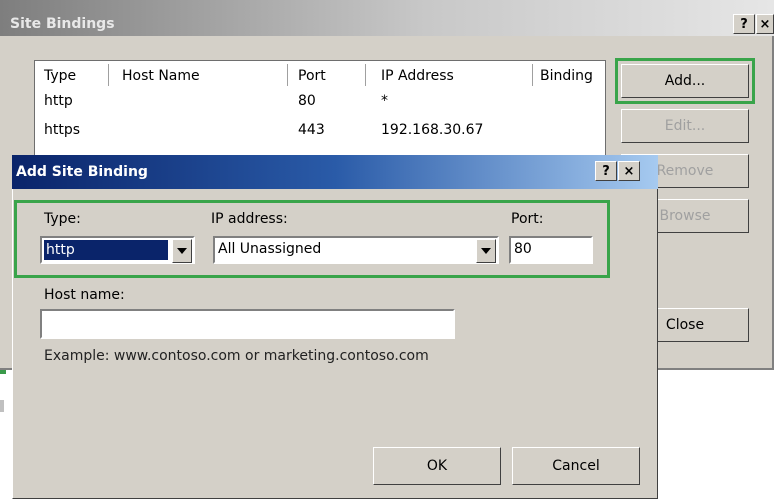 This screenshot has height=499, width=774. What do you see at coordinates (576, 466) in the screenshot?
I see `cancel-button: Cancel` at bounding box center [576, 466].